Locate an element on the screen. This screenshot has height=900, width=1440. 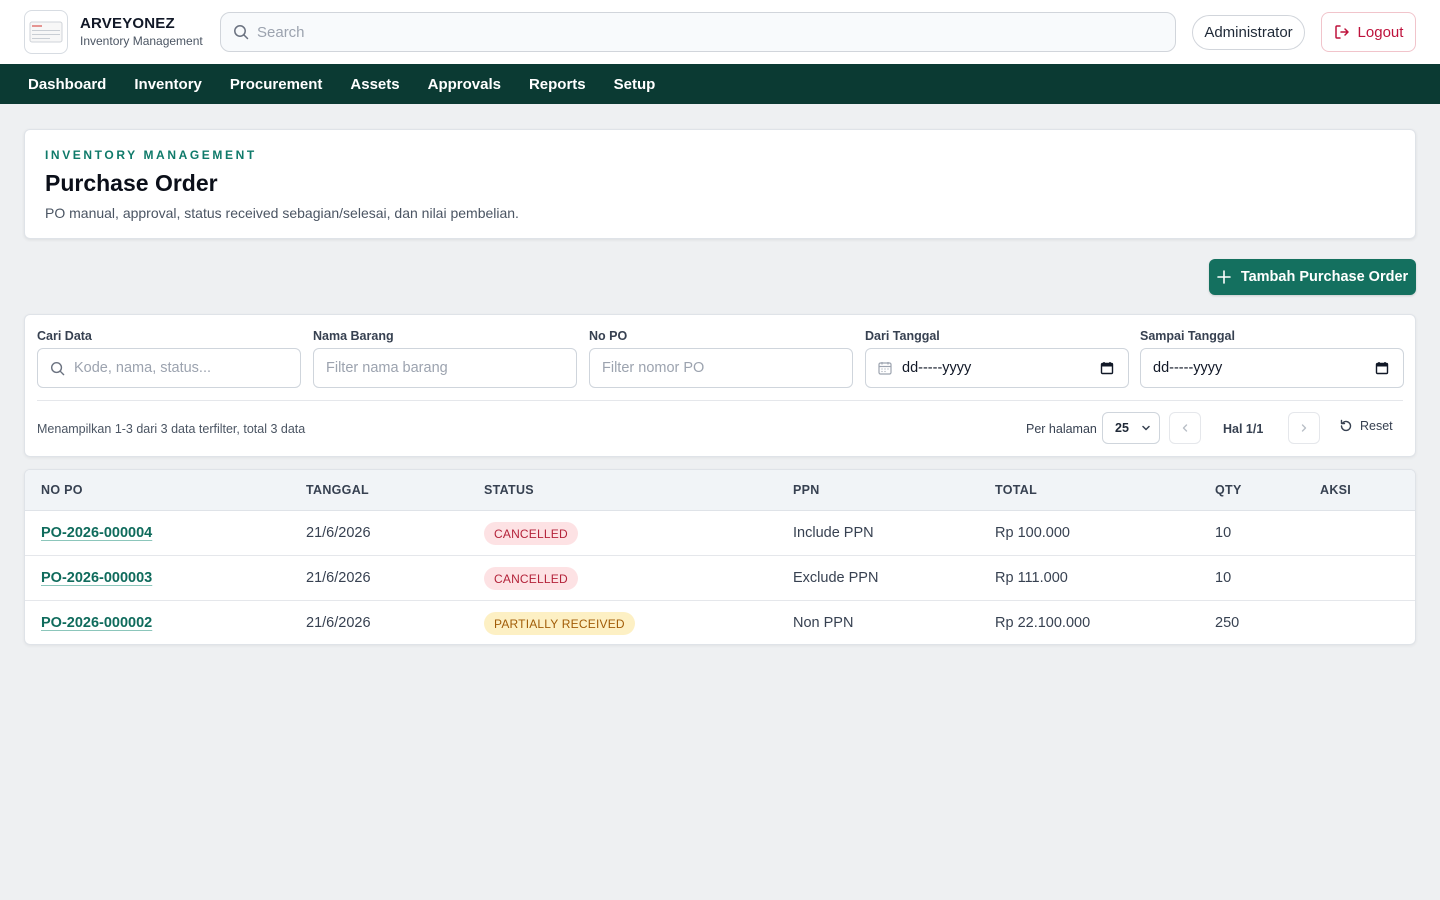
next-page-button is located at coordinates (1304, 428).